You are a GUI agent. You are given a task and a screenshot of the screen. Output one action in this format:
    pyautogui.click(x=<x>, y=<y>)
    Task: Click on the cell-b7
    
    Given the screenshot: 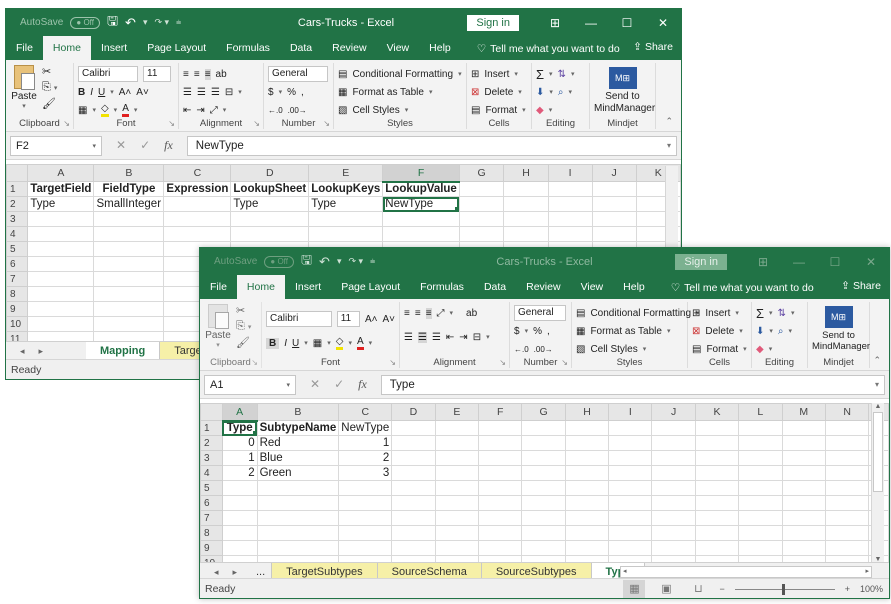 What is the action you would take?
    pyautogui.click(x=129, y=279)
    